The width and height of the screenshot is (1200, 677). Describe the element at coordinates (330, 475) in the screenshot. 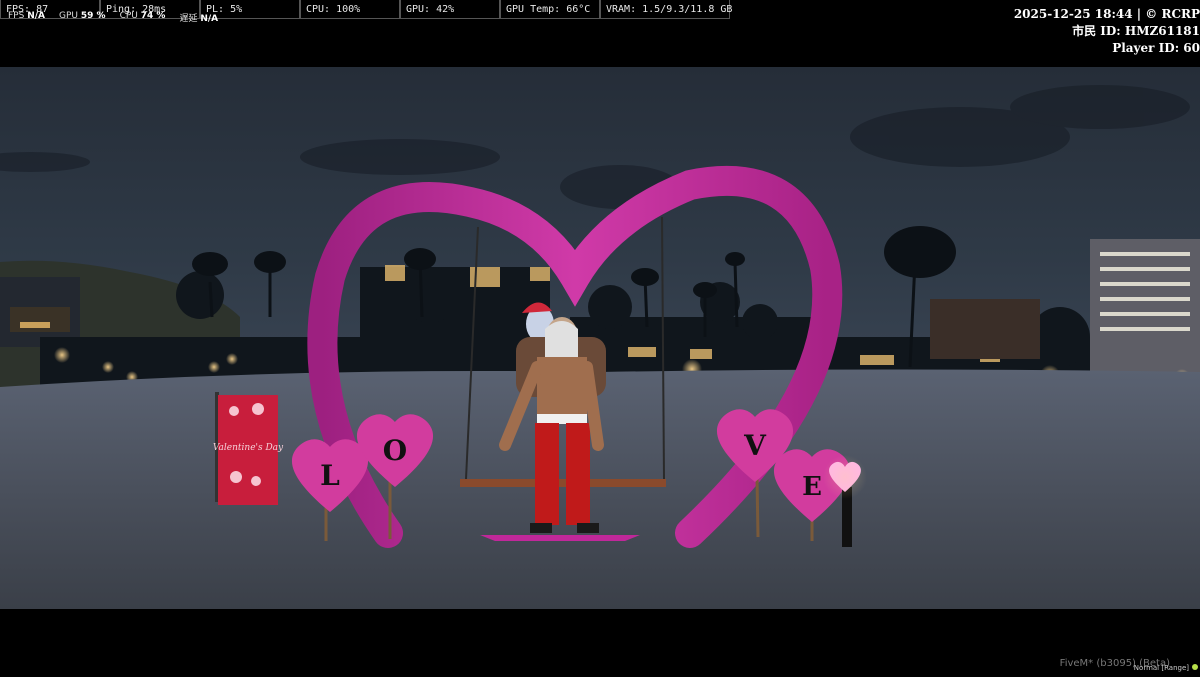

I see `sign-letter-l: L` at that location.